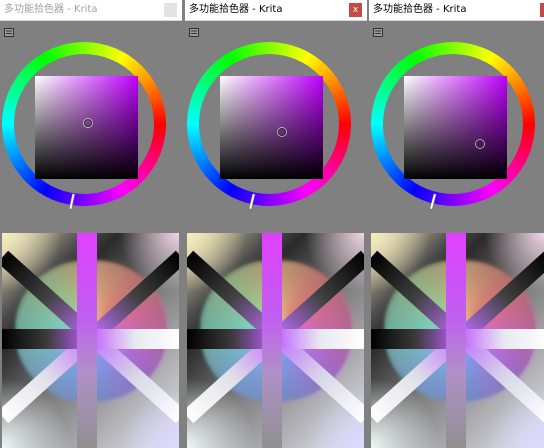 The image size is (544, 448). I want to click on title-bar: 多功能拾色器 - Krita, so click(456, 10).